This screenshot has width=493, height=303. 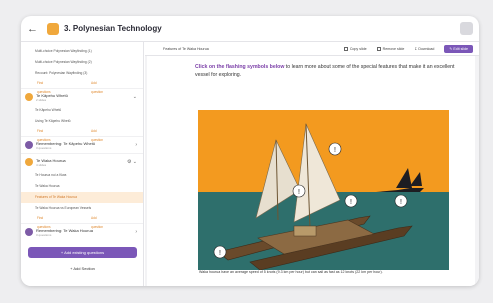 What do you see at coordinates (240, 67) in the screenshot?
I see `intro-bold: Click on the flashing symbols below` at bounding box center [240, 67].